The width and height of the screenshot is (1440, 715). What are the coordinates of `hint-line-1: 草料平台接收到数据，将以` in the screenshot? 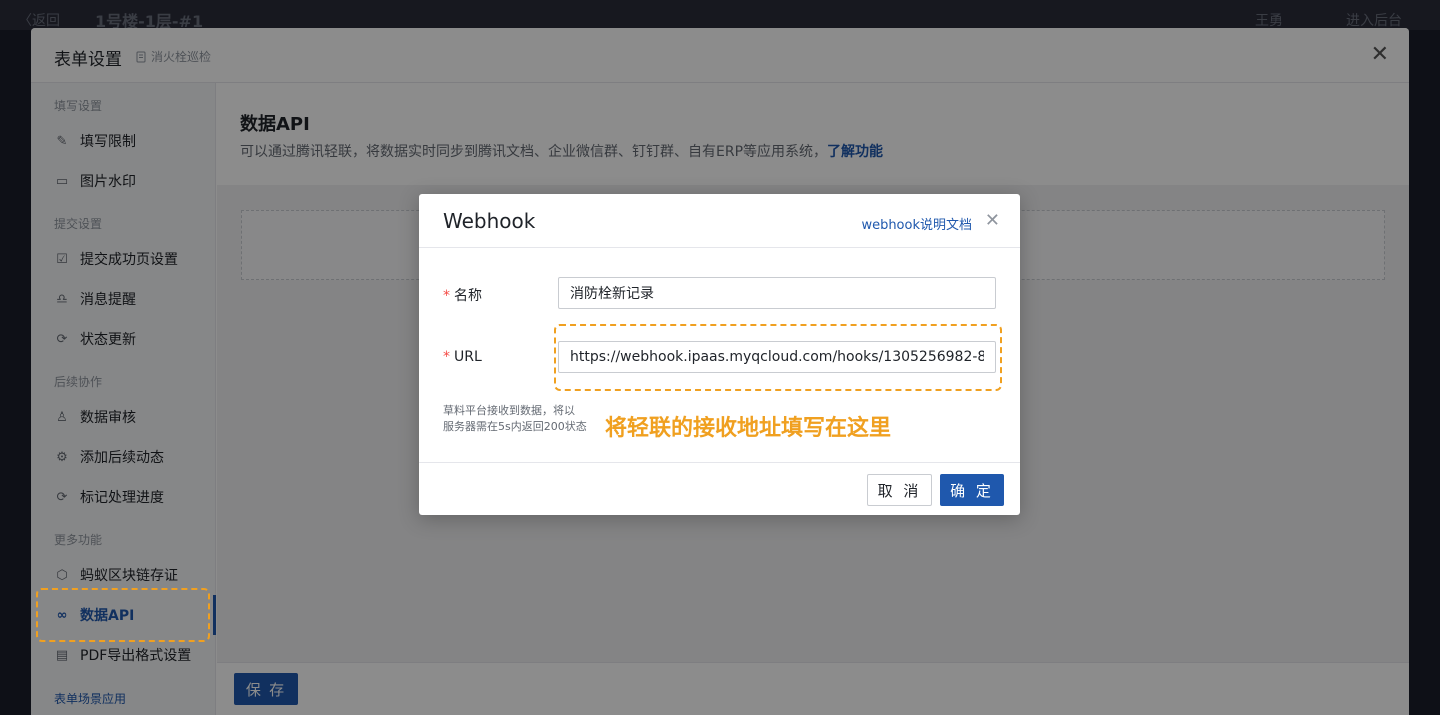 It's located at (509, 410).